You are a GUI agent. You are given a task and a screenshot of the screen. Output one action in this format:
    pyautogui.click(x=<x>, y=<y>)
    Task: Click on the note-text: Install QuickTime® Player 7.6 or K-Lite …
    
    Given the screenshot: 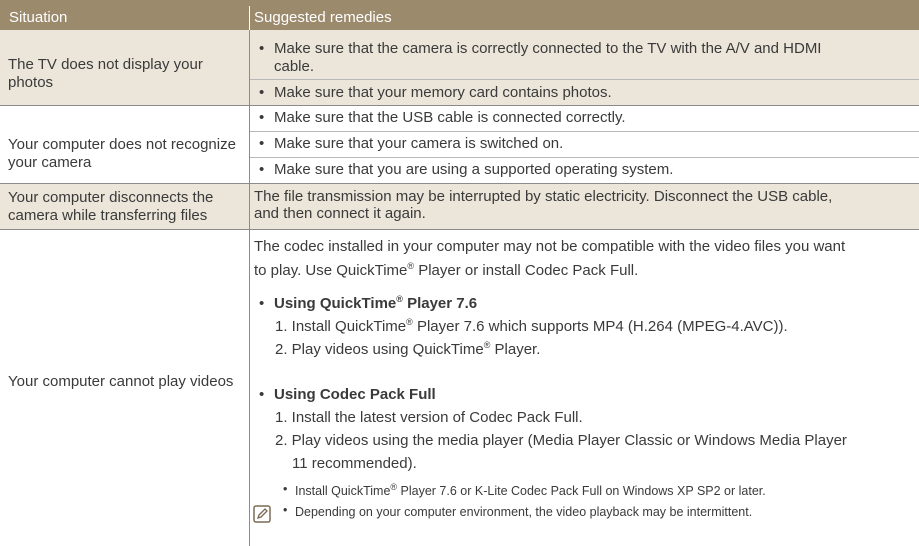 What is the action you would take?
    pyautogui.click(x=530, y=489)
    